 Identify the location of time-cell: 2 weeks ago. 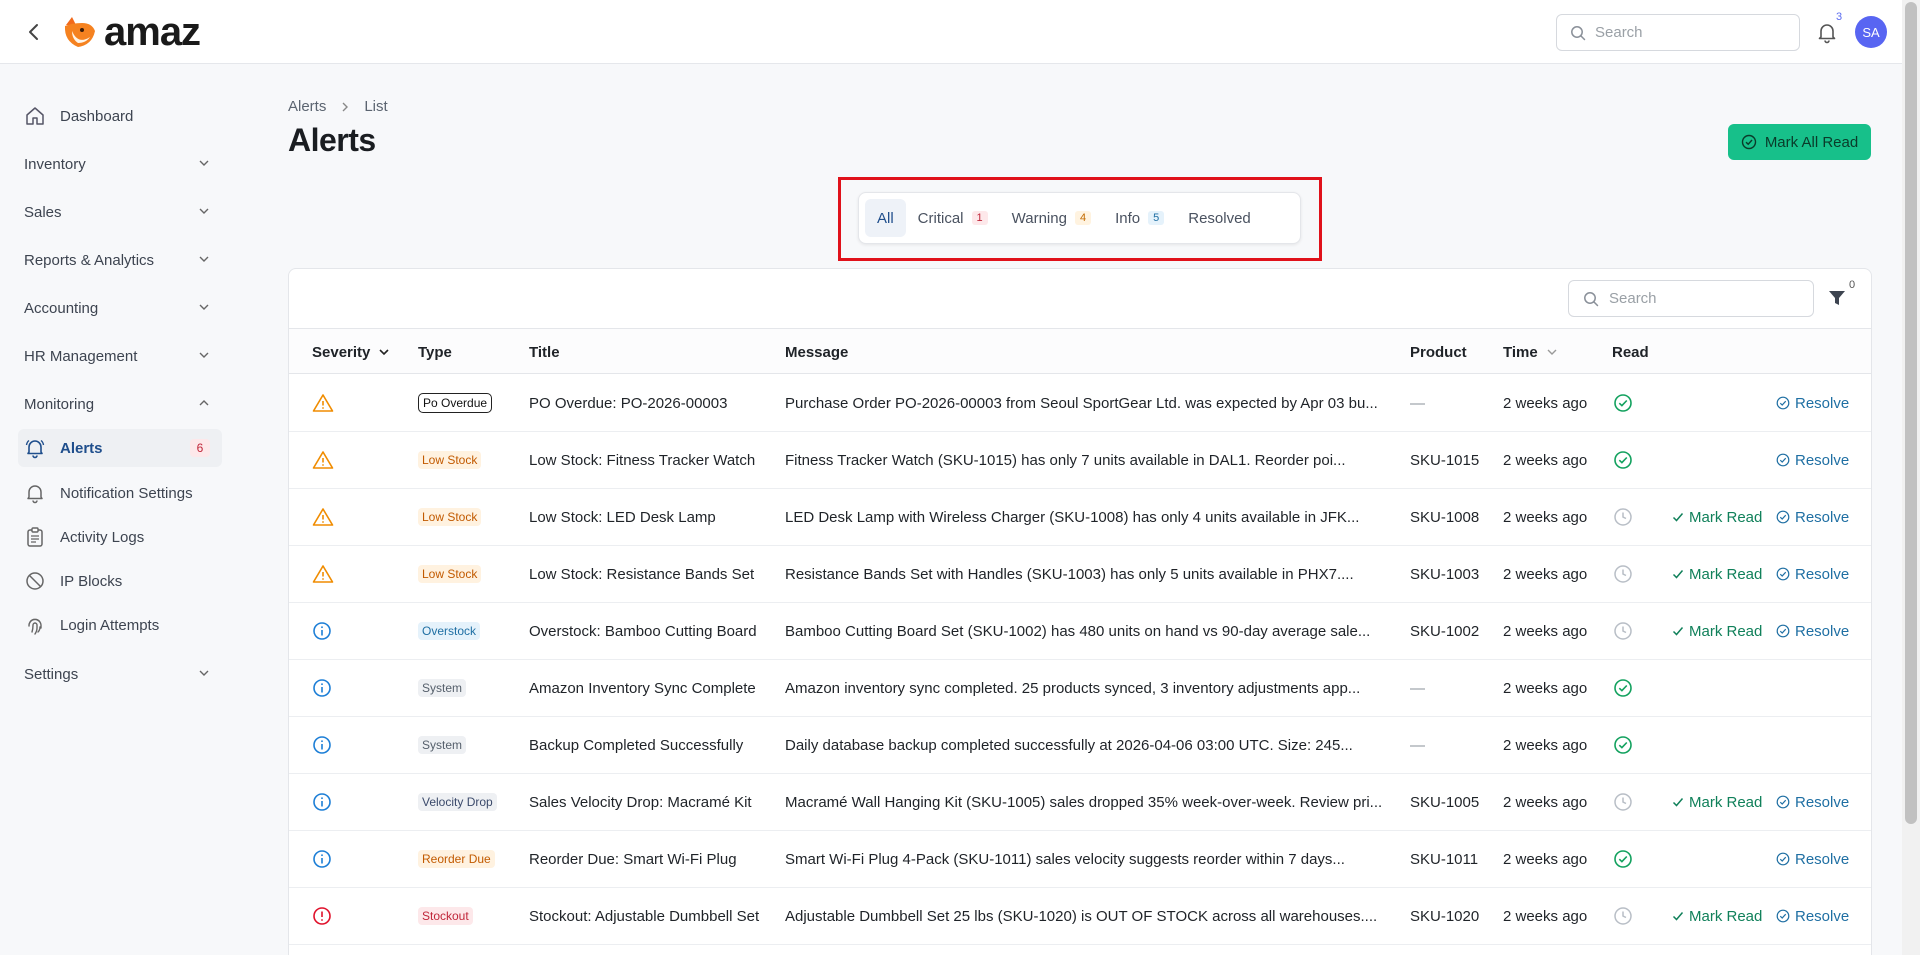
(1545, 859).